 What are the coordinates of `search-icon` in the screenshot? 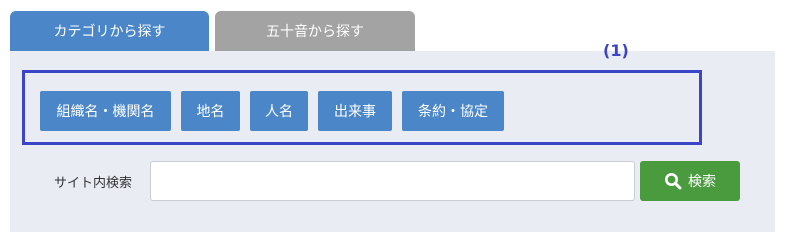 It's located at (673, 181).